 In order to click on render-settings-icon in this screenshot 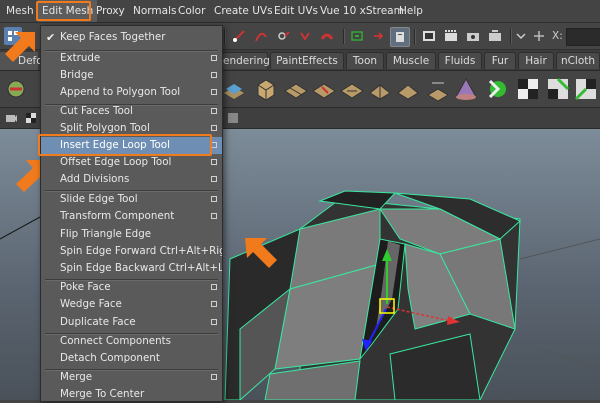, I will do `click(495, 36)`.